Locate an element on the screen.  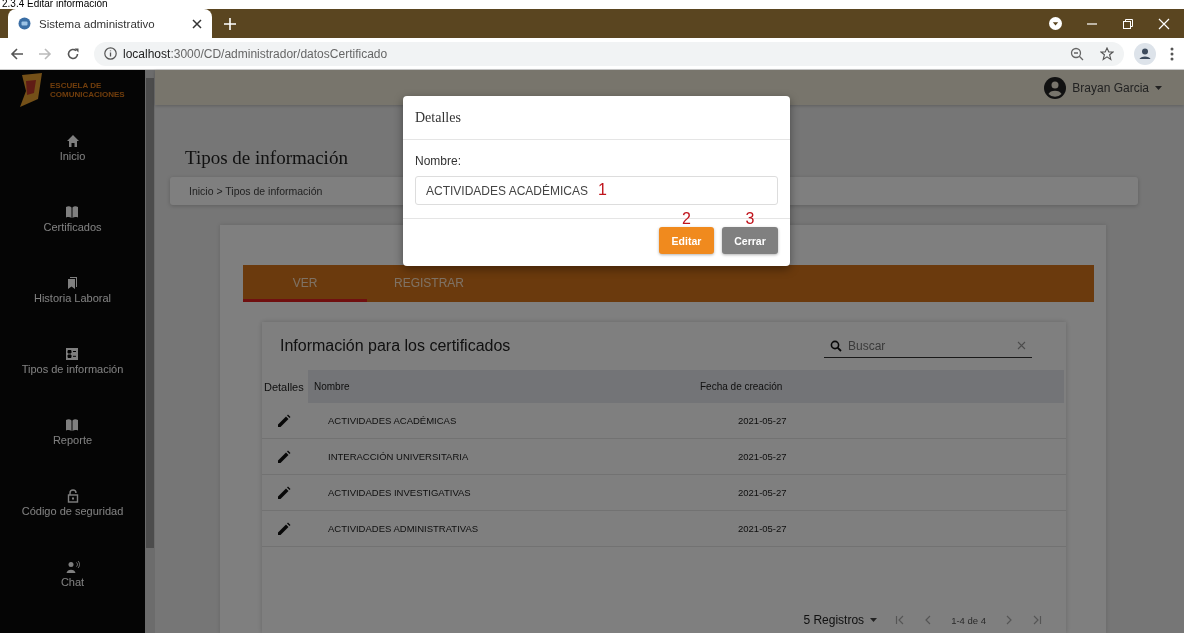
nav-item: Certificados is located at coordinates (72, 218).